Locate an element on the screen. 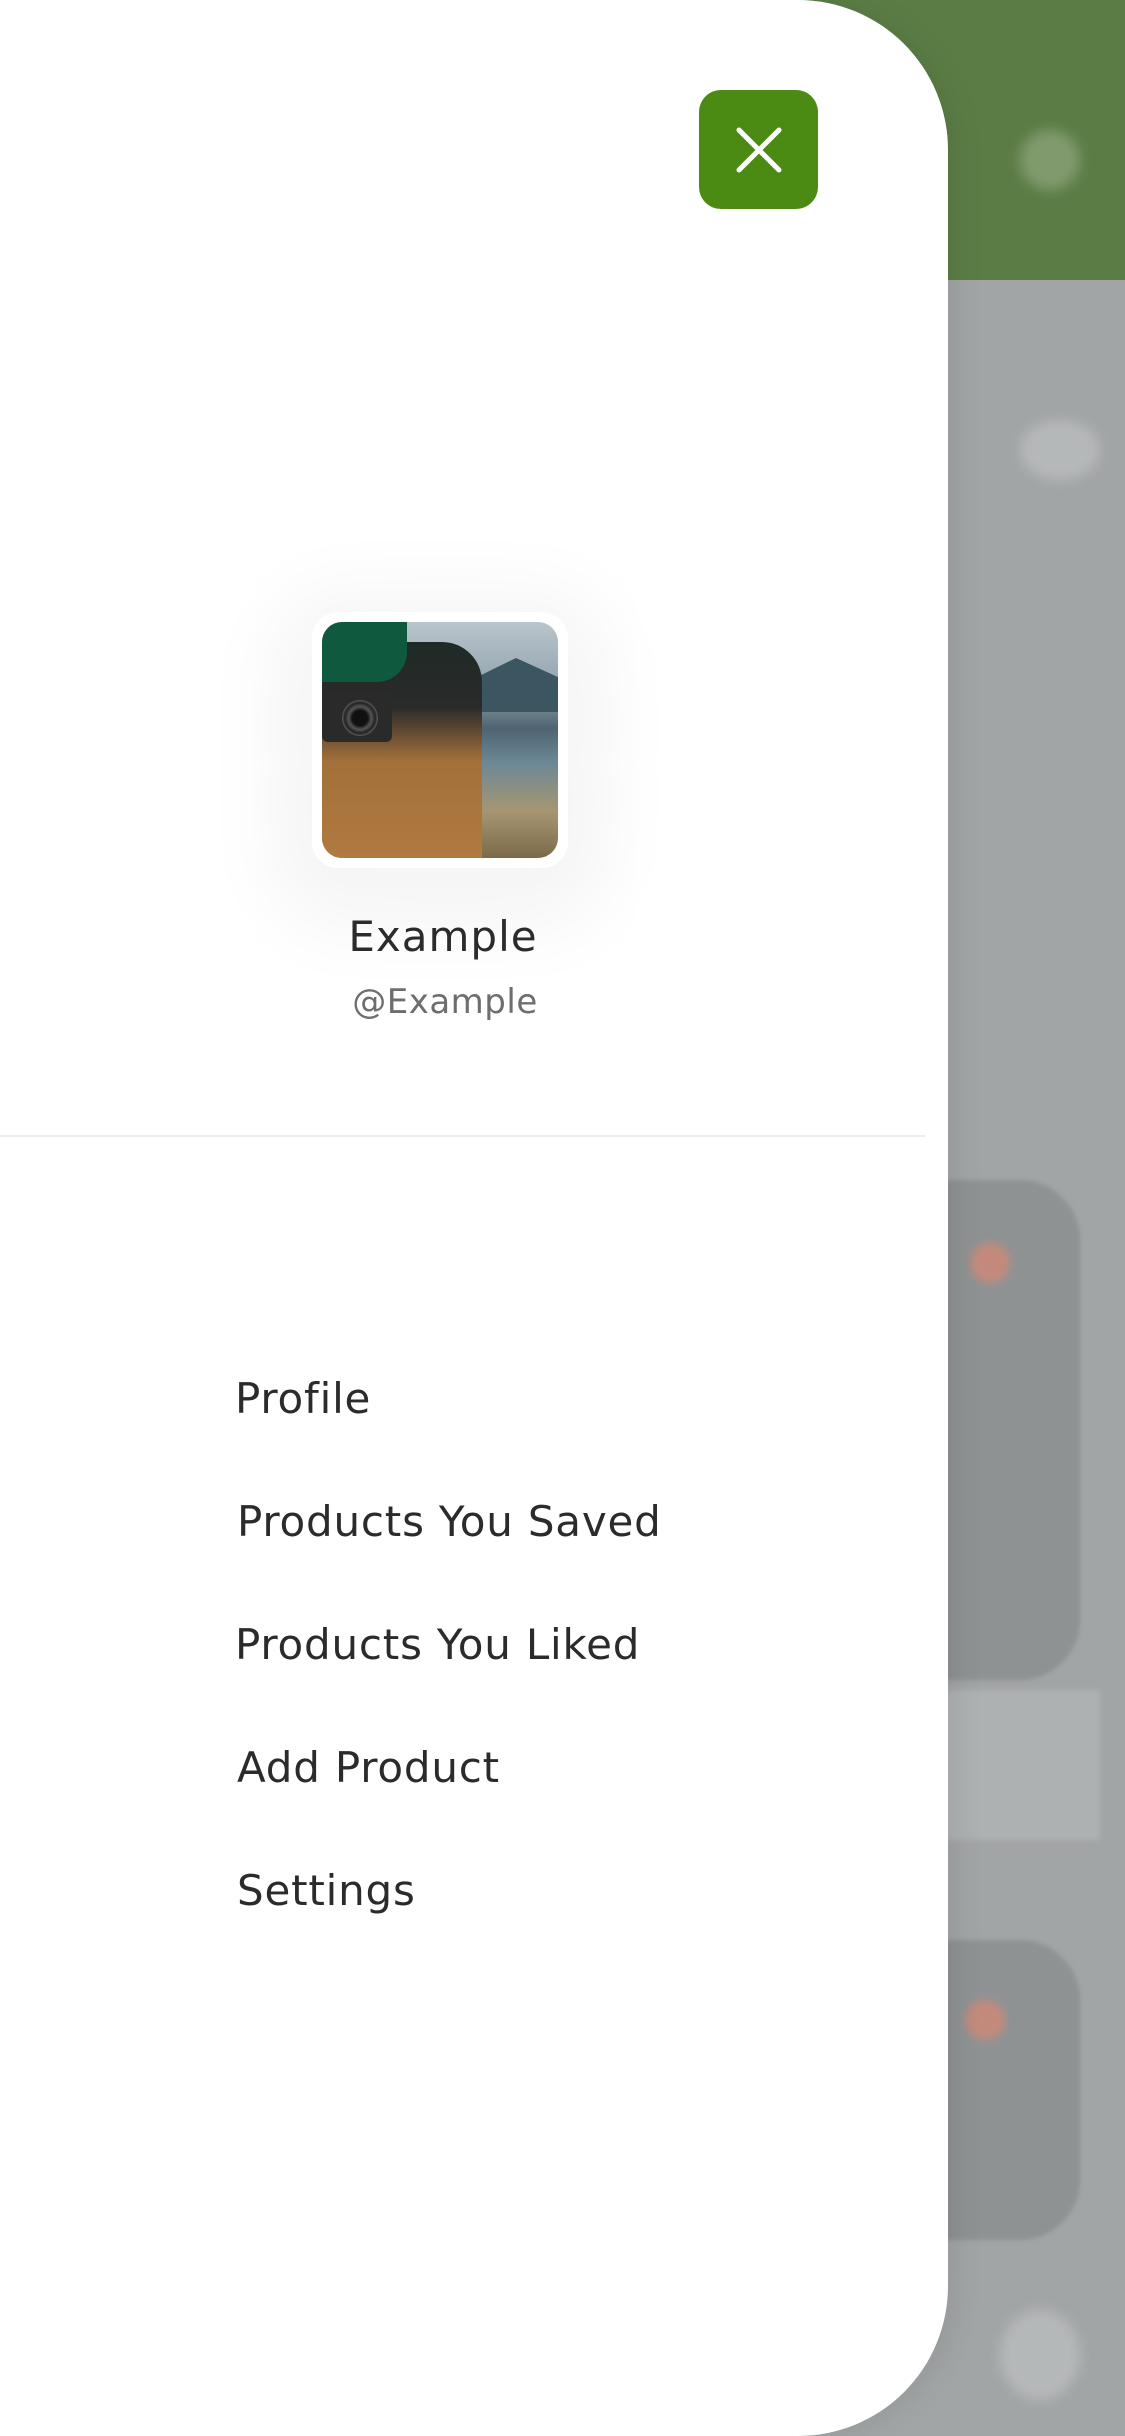  user-handle: @Example is located at coordinates (445, 1002).